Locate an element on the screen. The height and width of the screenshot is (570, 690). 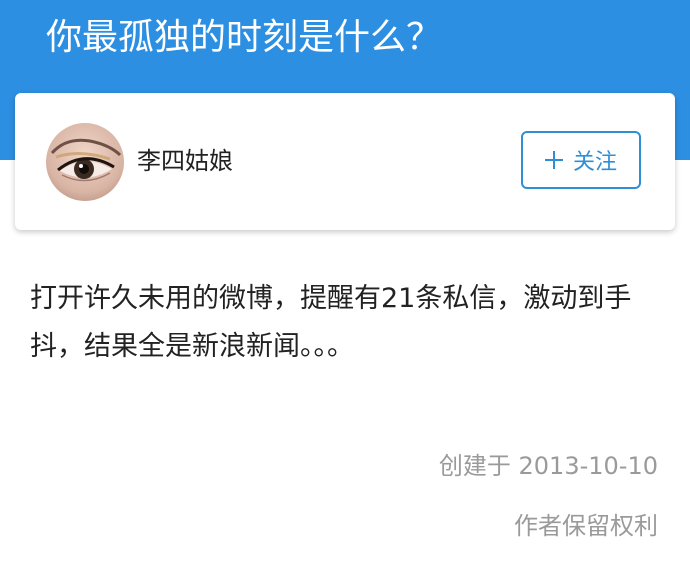
avatar is located at coordinates (85, 162).